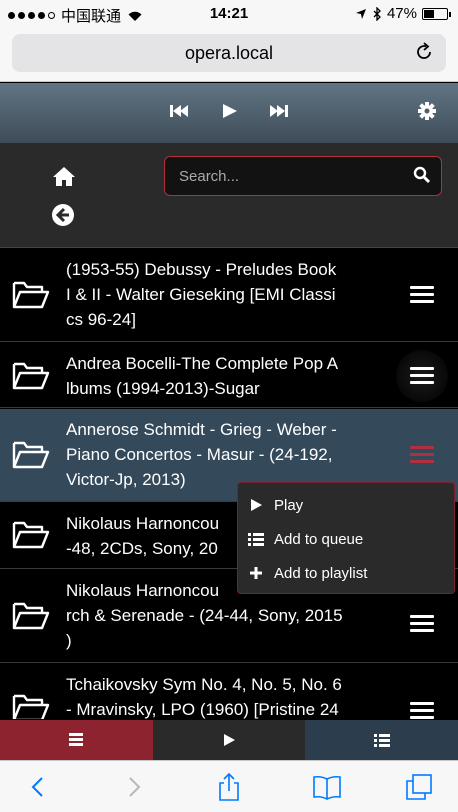  What do you see at coordinates (419, 787) in the screenshot?
I see `tabs-icon` at bounding box center [419, 787].